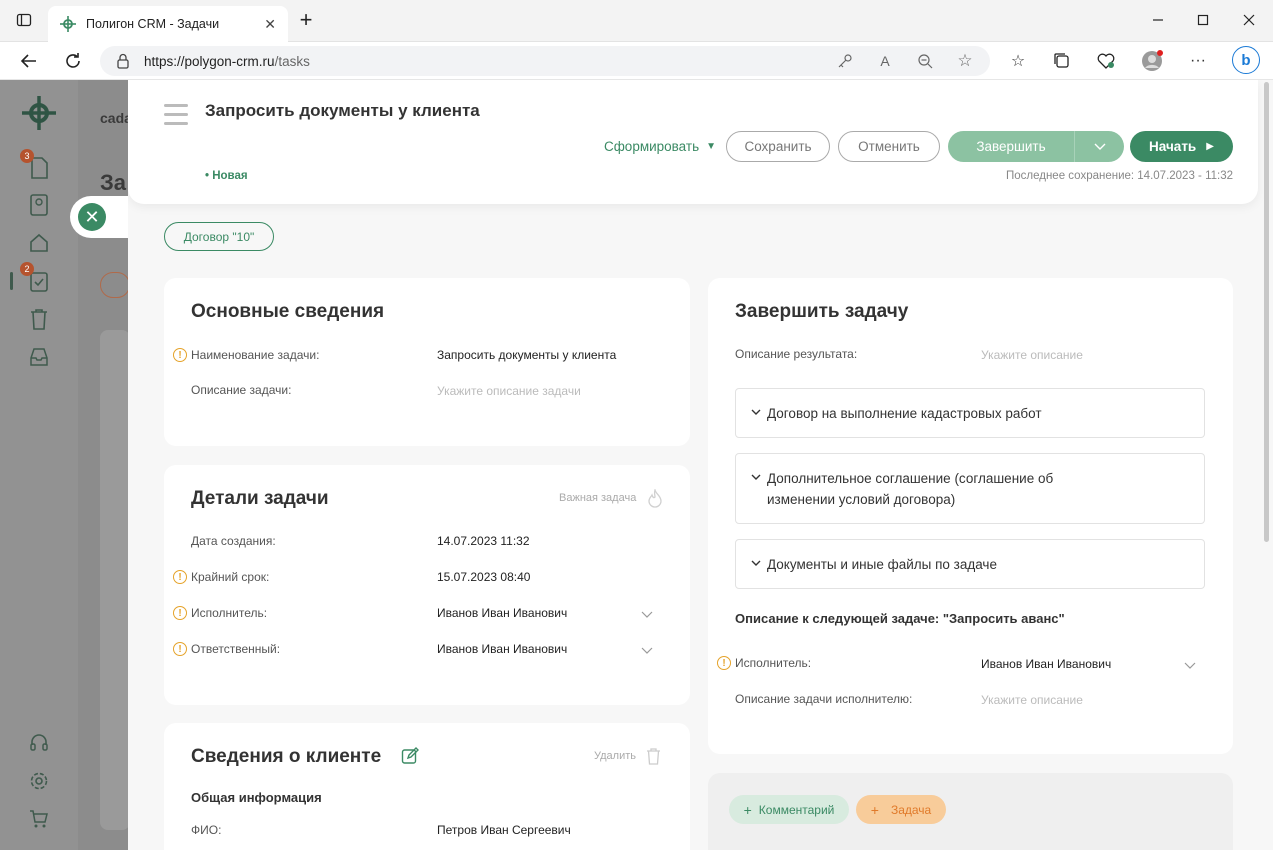 The width and height of the screenshot is (1273, 850). What do you see at coordinates (24, 20) in the screenshot?
I see `tab-actions-icon` at bounding box center [24, 20].